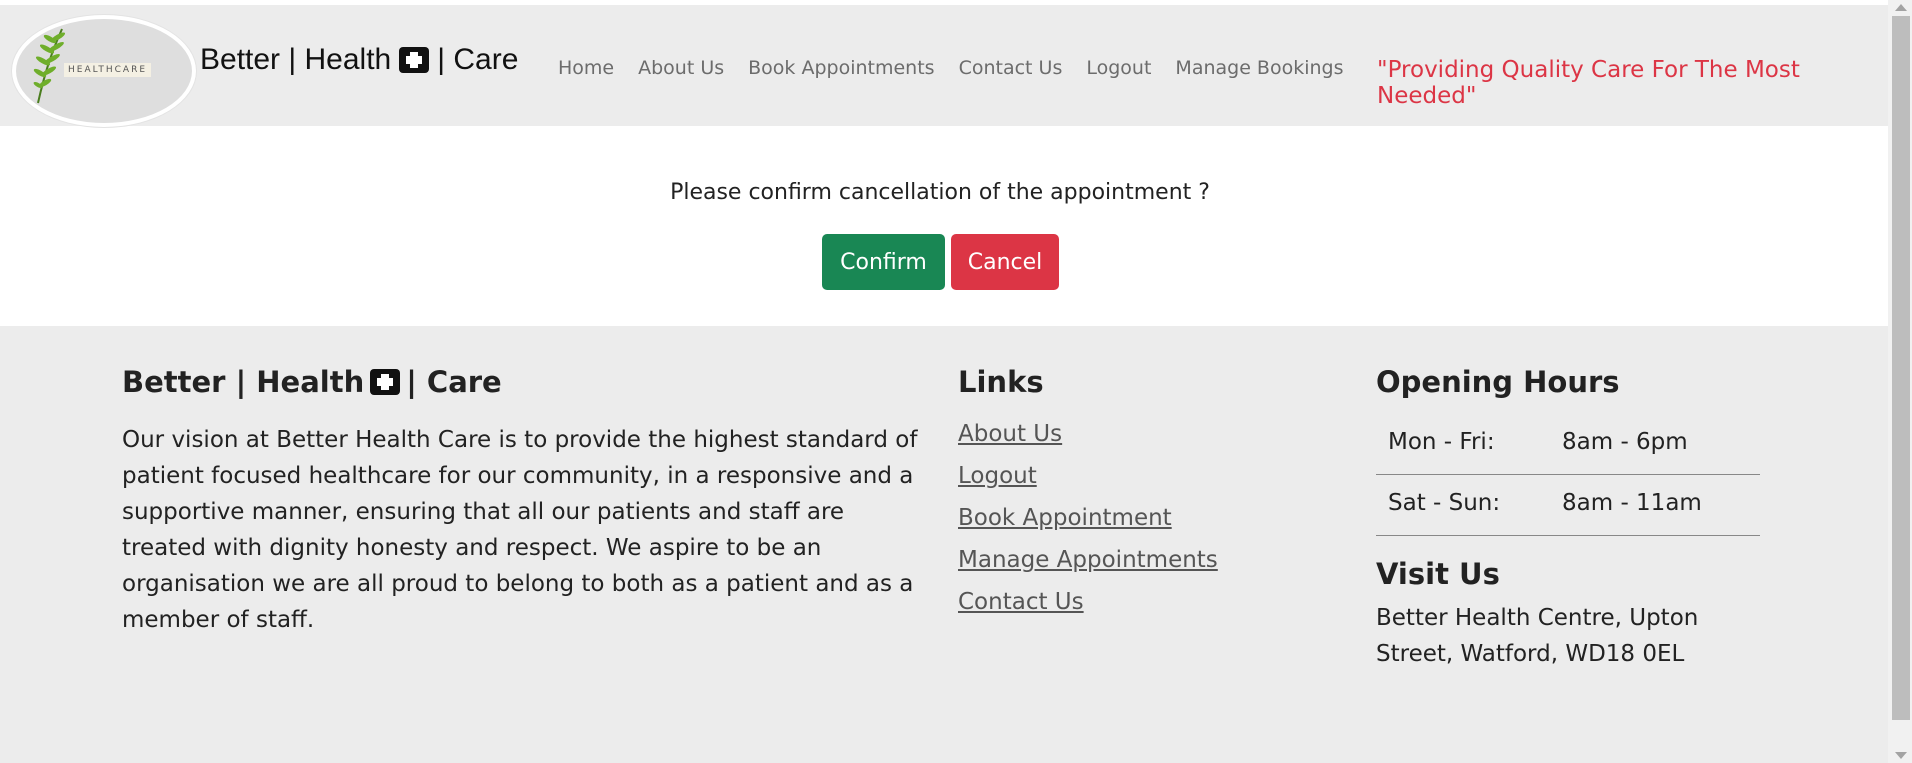 Image resolution: width=1912 pixels, height=763 pixels. What do you see at coordinates (1259, 68) in the screenshot?
I see `nav-manage-bookings: Manage Bookings` at bounding box center [1259, 68].